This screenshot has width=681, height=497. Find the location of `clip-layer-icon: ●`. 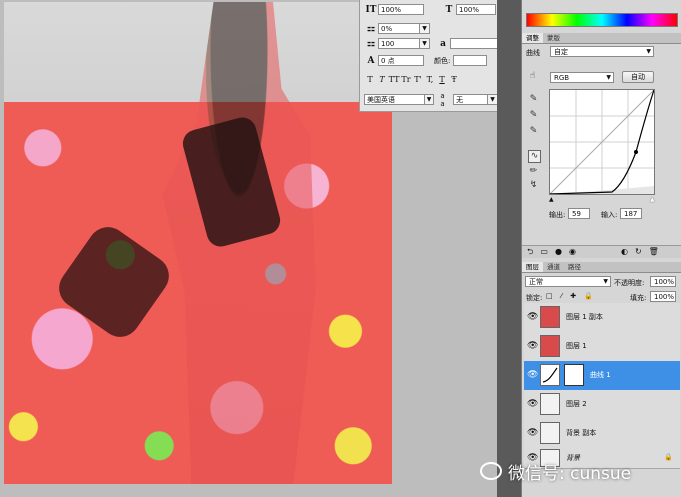

clip-layer-icon: ● is located at coordinates (558, 252).